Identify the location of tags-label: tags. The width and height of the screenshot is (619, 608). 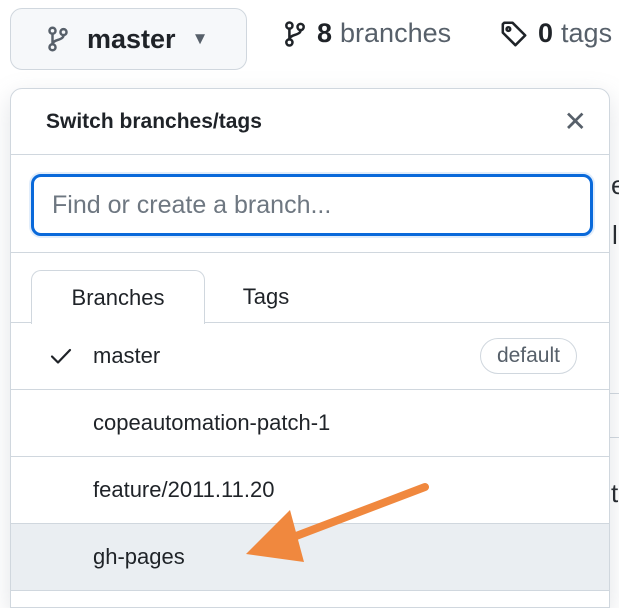
(587, 33).